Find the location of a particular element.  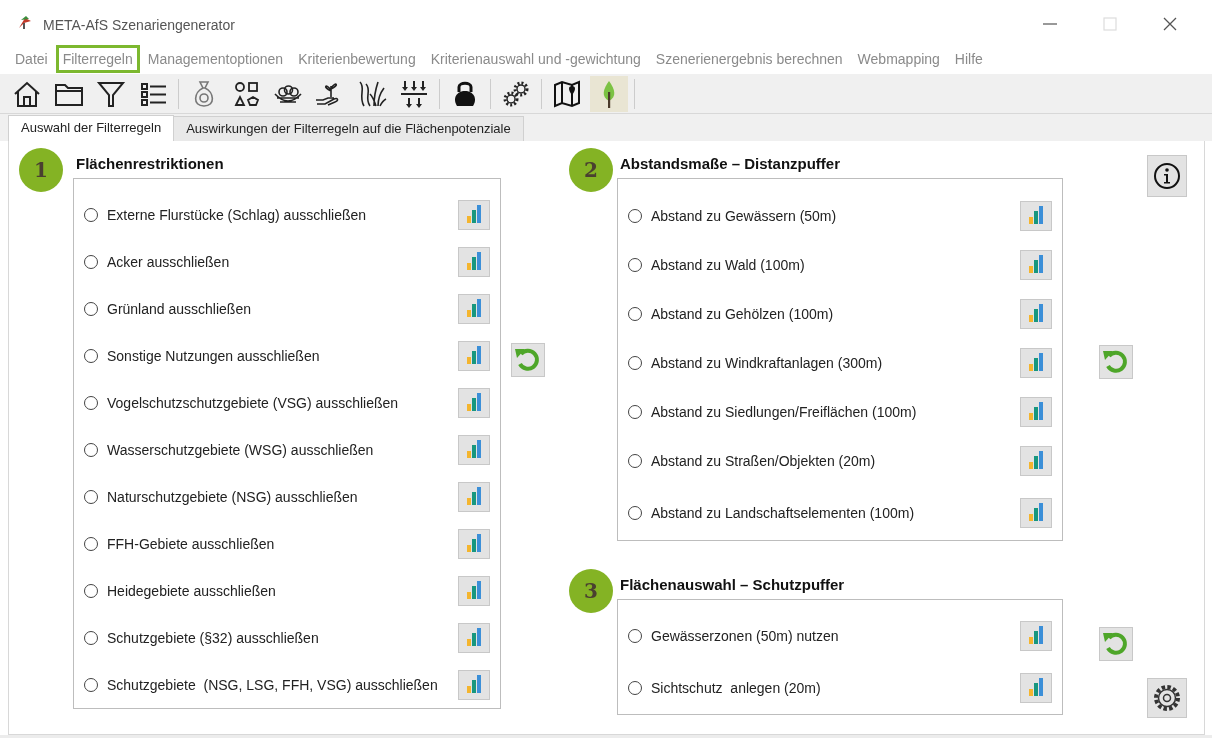

option-label: Sichtschutz anlegen (20m) is located at coordinates (736, 688).